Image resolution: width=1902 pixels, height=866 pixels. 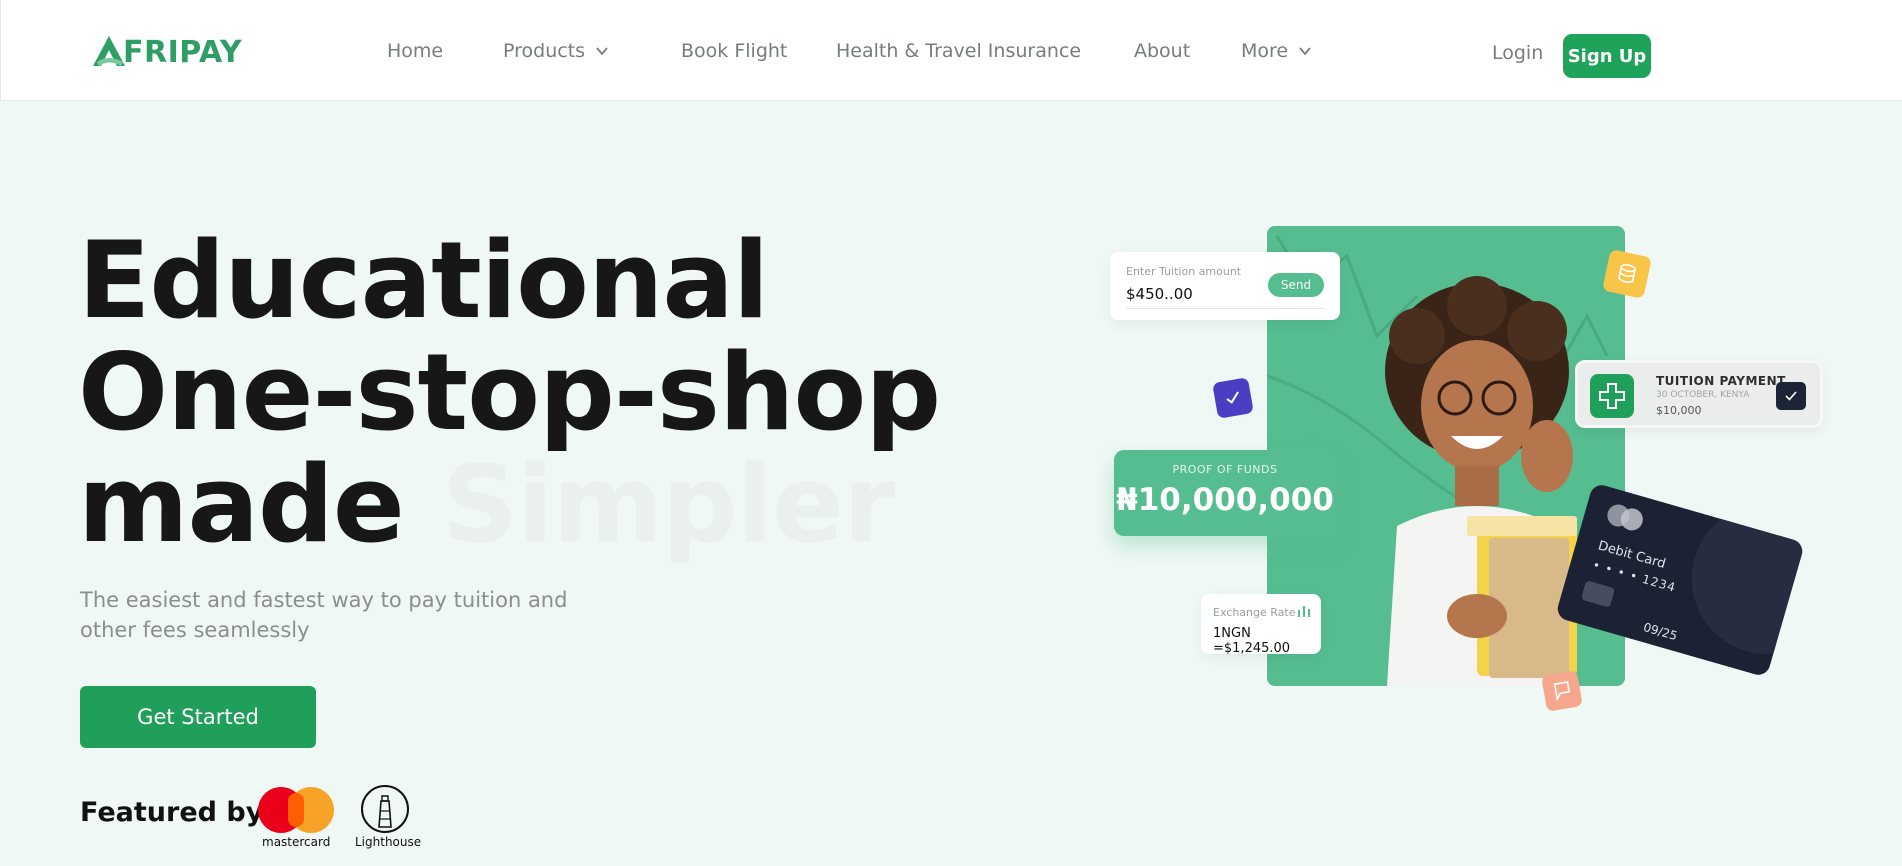 I want to click on exchange-rate-card: Exchange Rate 1NGN =$1,245.00, so click(x=1261, y=625).